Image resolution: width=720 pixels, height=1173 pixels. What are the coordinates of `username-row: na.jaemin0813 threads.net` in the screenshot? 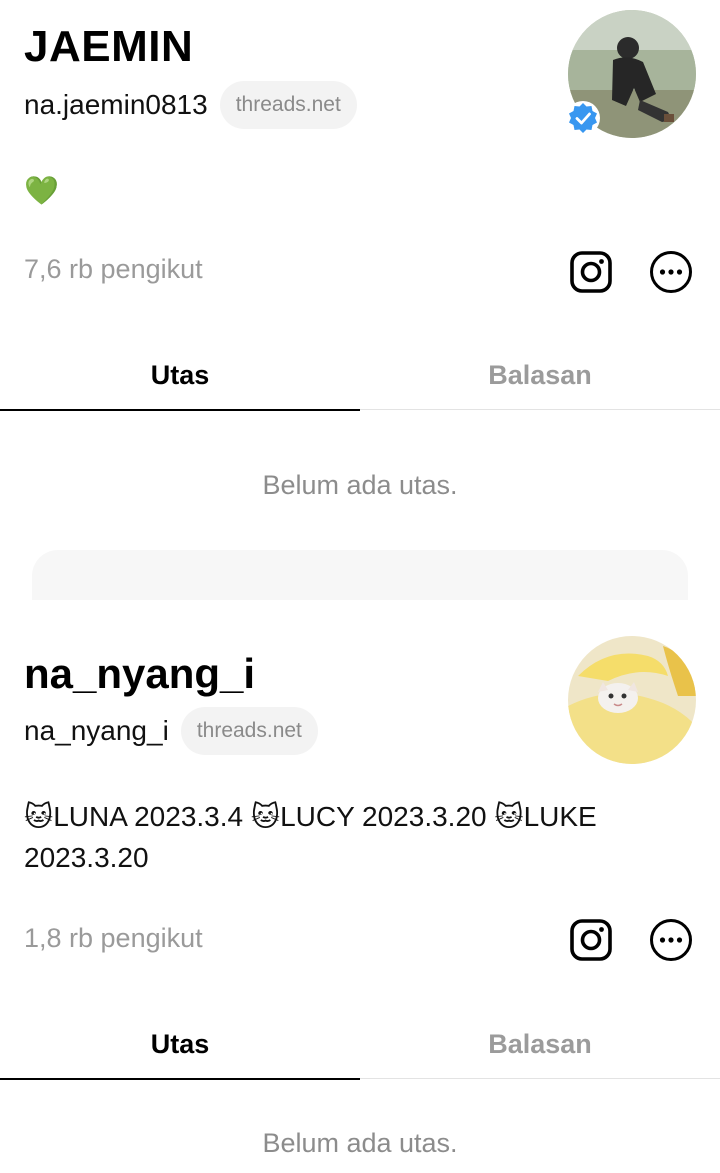 It's located at (190, 105).